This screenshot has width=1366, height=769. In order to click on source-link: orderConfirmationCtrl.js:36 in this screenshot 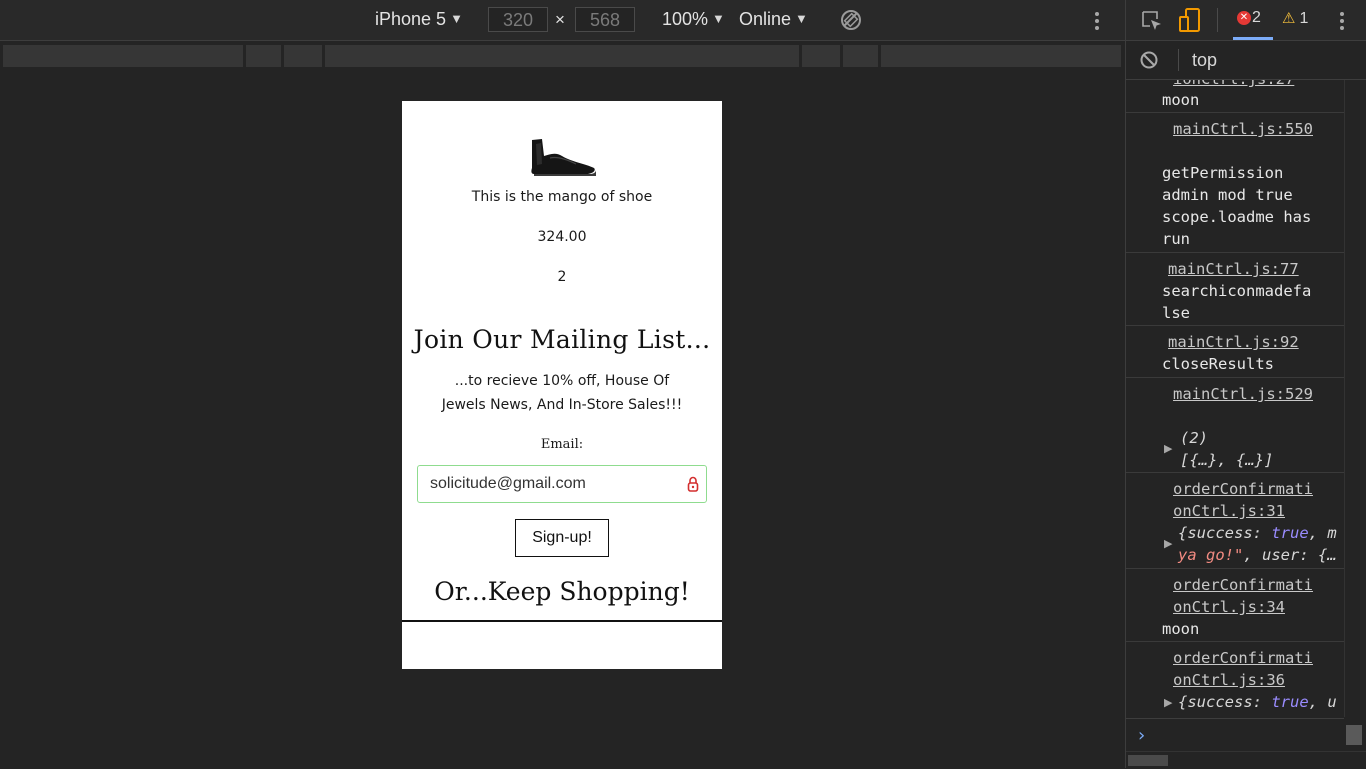, I will do `click(1243, 669)`.